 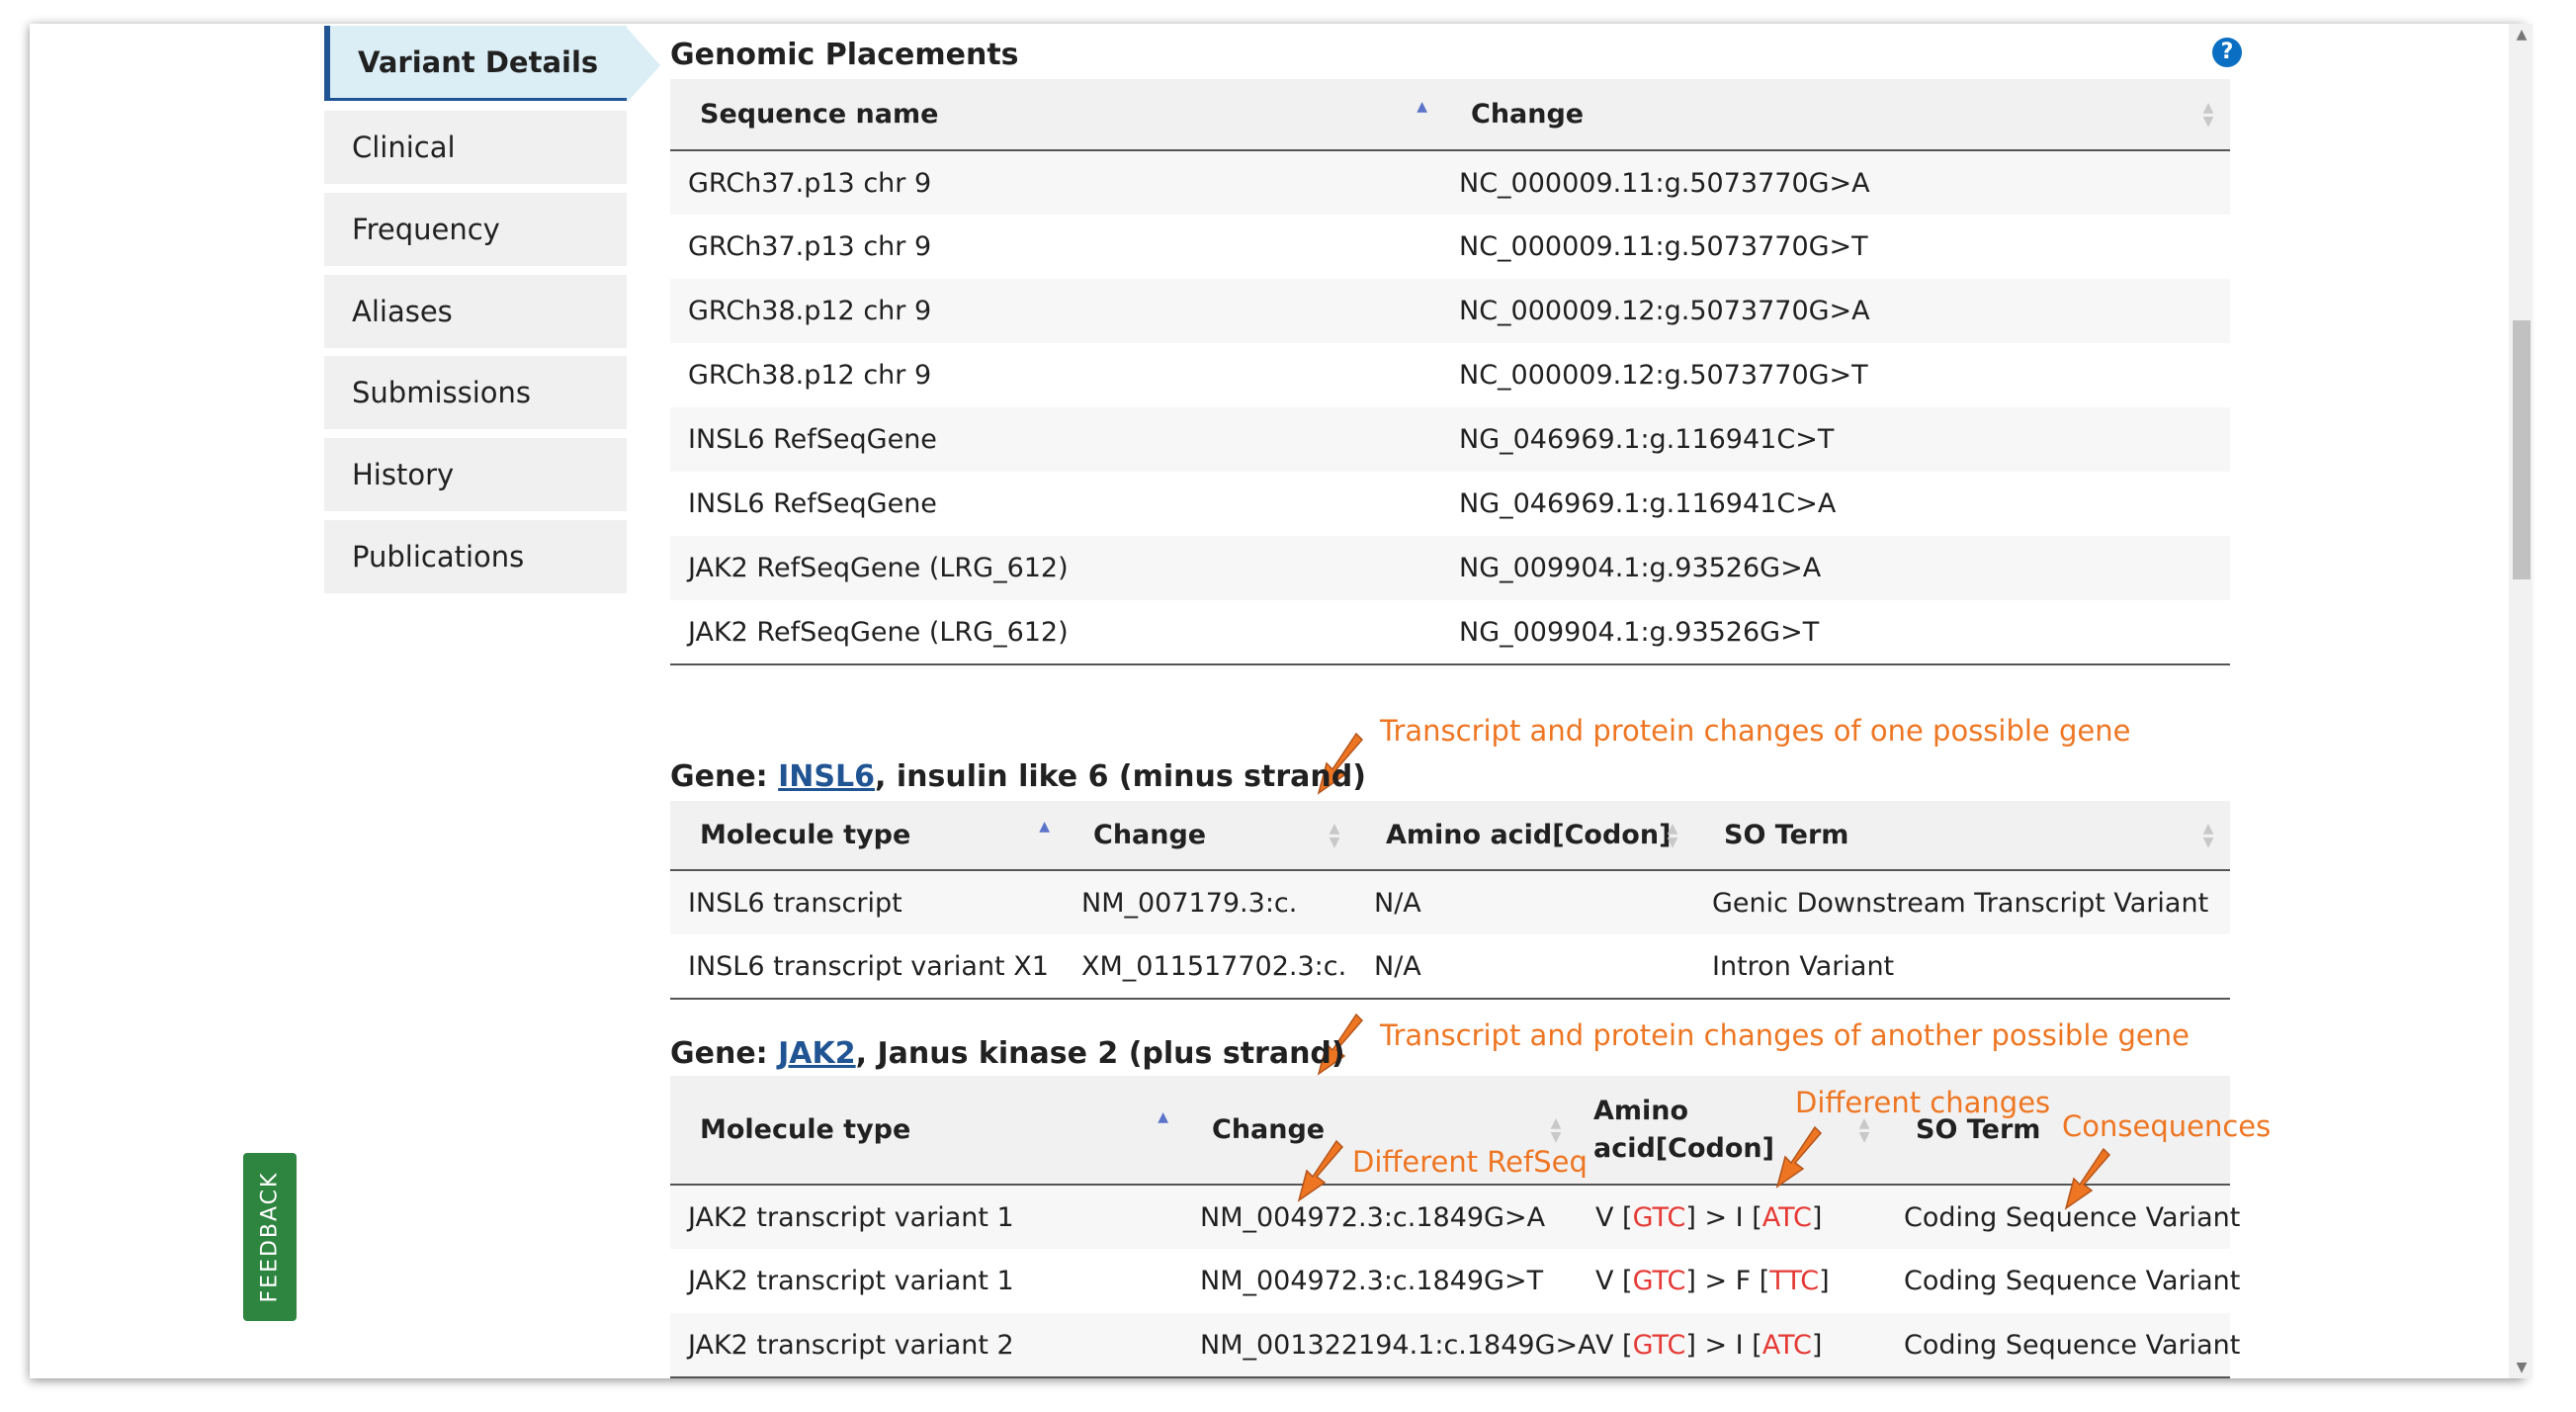 I want to click on cell-change: NG_046969.1:g.116941C>A, so click(x=1835, y=504).